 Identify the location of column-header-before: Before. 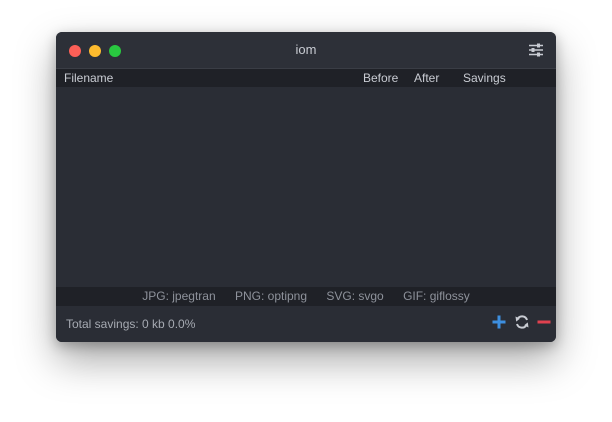
(380, 78).